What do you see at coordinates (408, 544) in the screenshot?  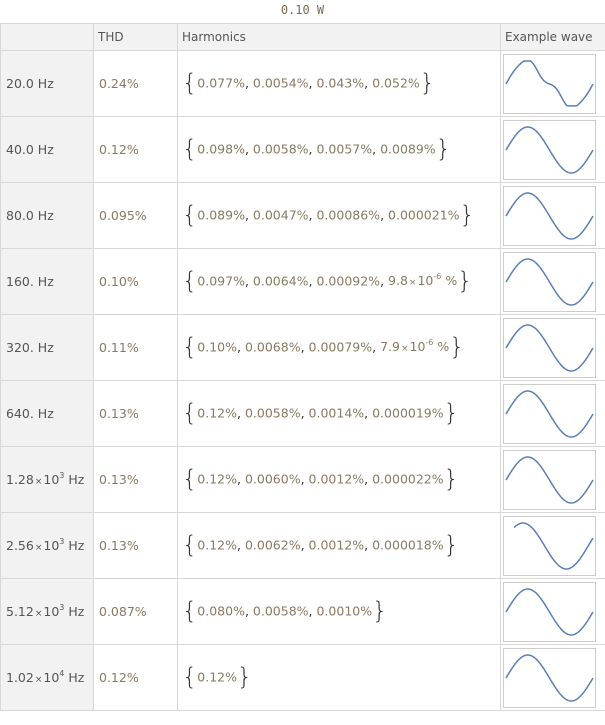 I see `harmonic-value: 0.000018%` at bounding box center [408, 544].